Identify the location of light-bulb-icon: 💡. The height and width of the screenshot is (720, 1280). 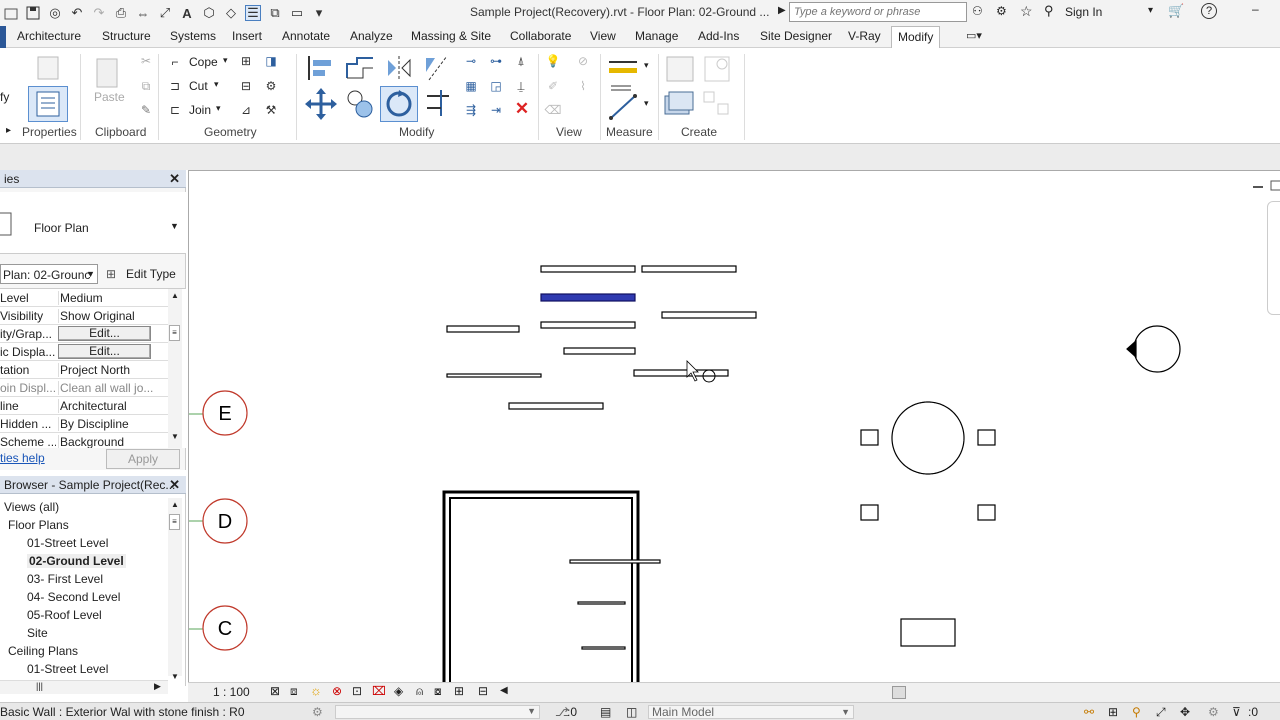
(553, 61).